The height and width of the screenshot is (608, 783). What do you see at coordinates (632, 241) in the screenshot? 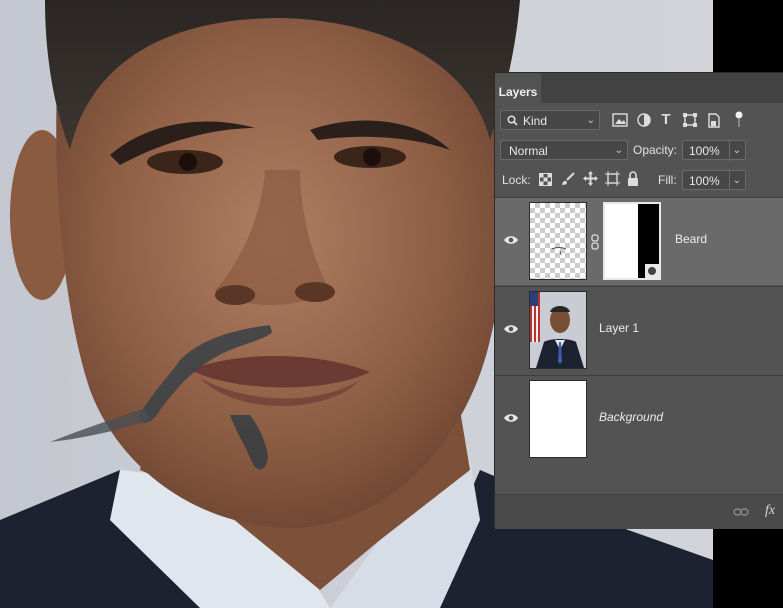
I see `layer-mask-thumbnail` at bounding box center [632, 241].